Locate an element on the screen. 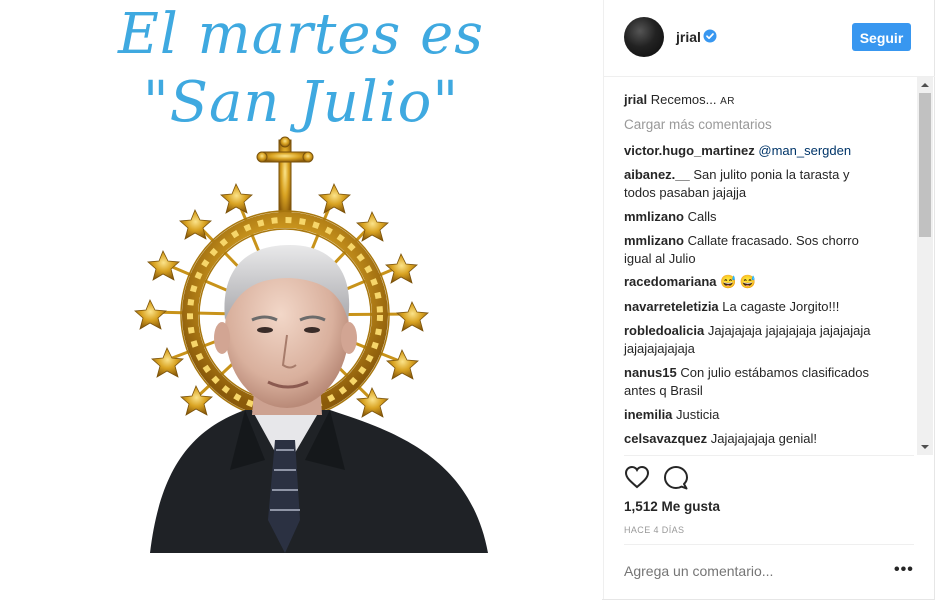 The width and height of the screenshot is (935, 600). comment-divider is located at coordinates (769, 544).